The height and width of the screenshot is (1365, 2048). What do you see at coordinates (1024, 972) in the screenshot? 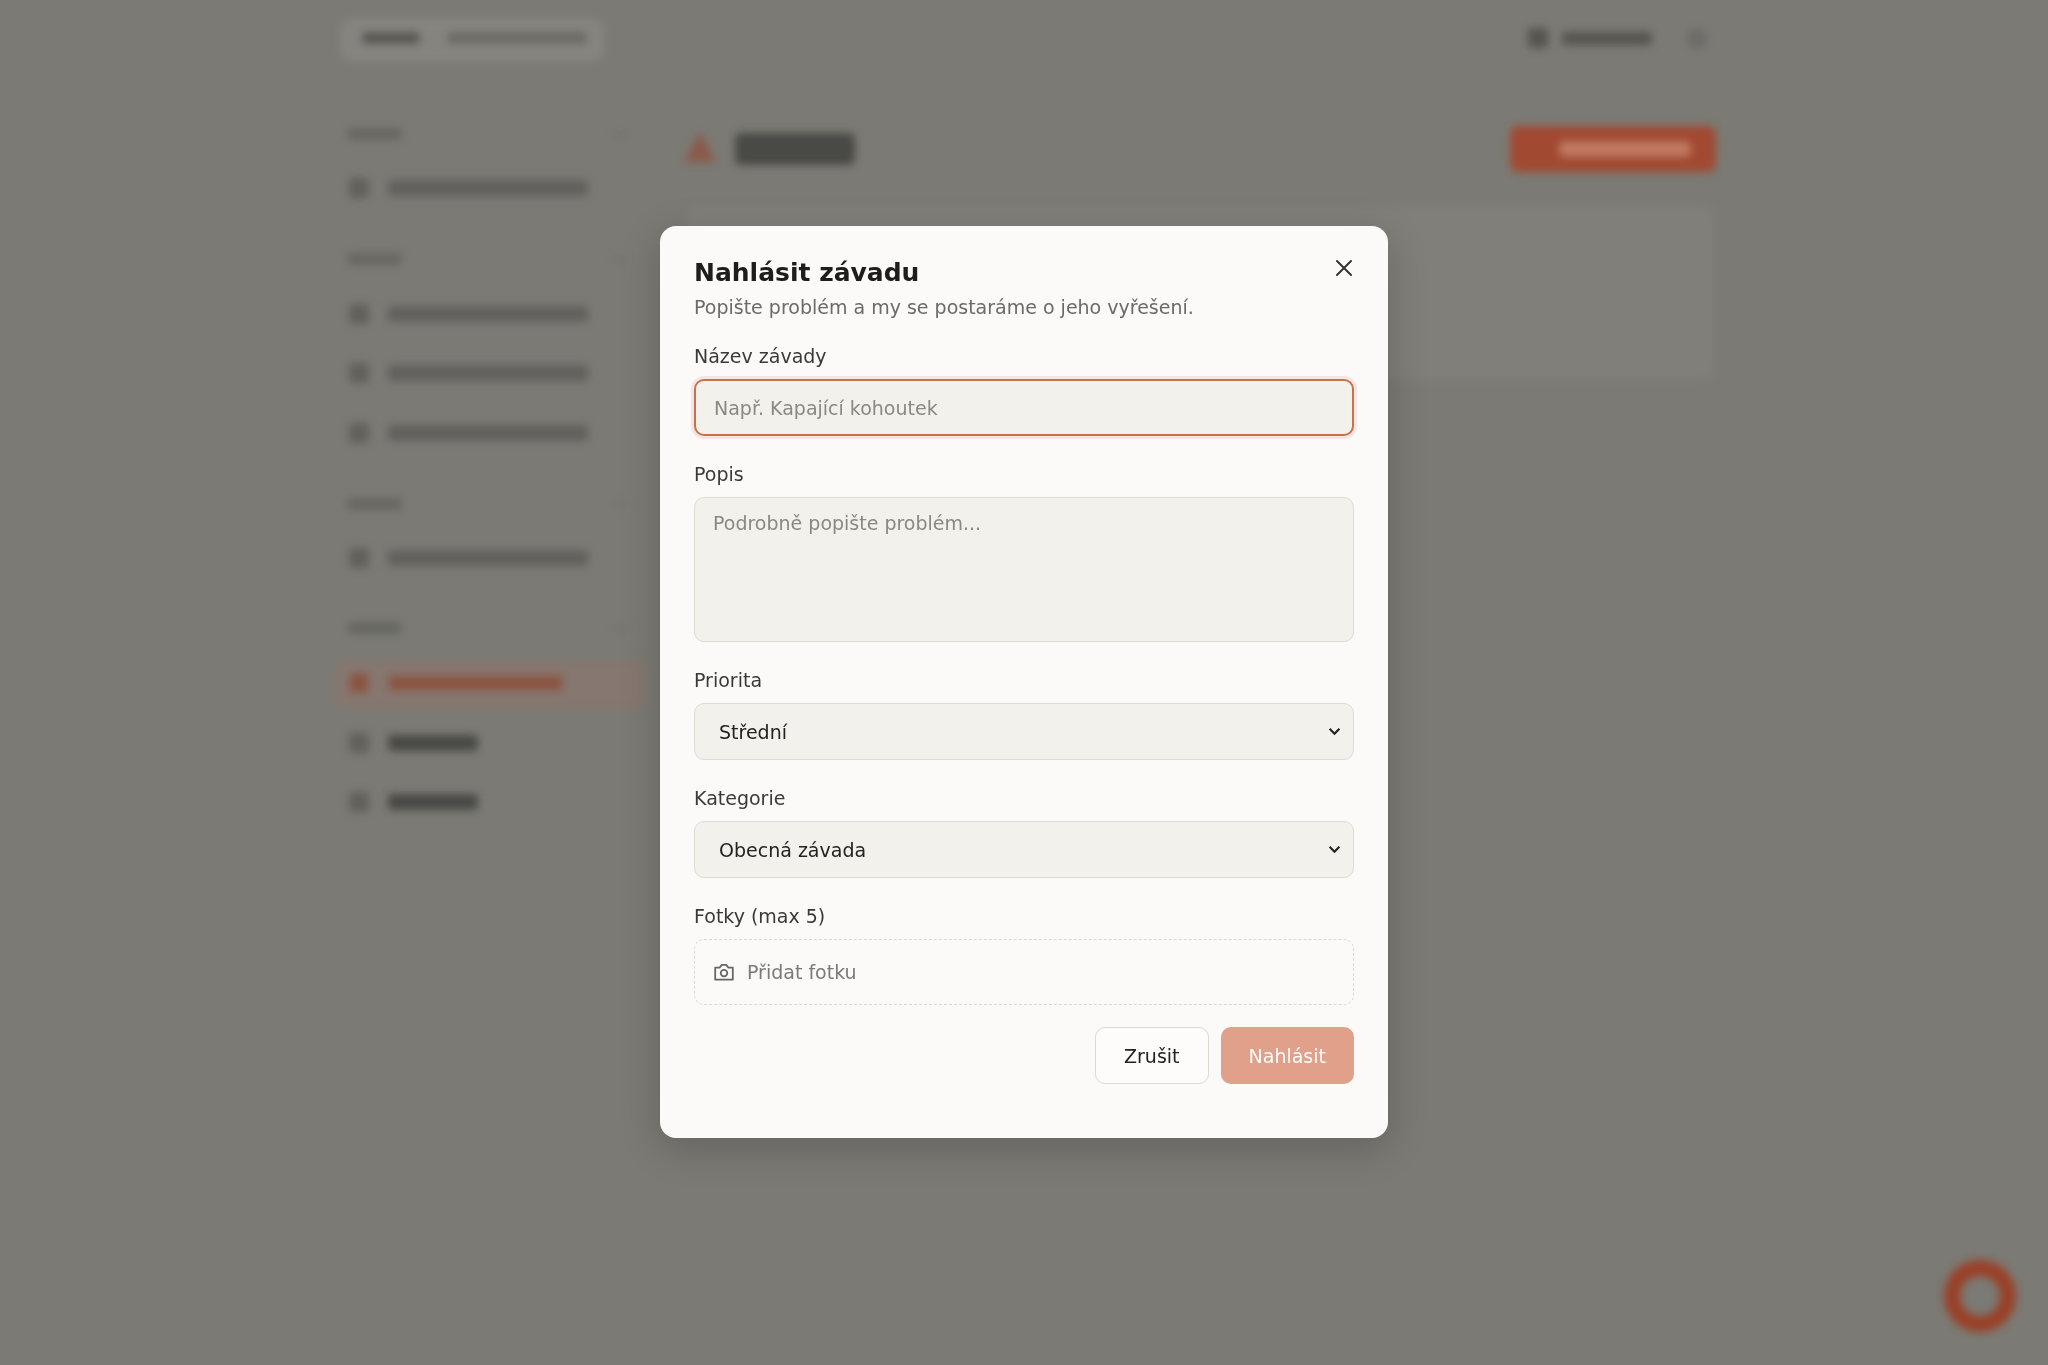
I see `add-photo-button: Přidat fotku` at bounding box center [1024, 972].